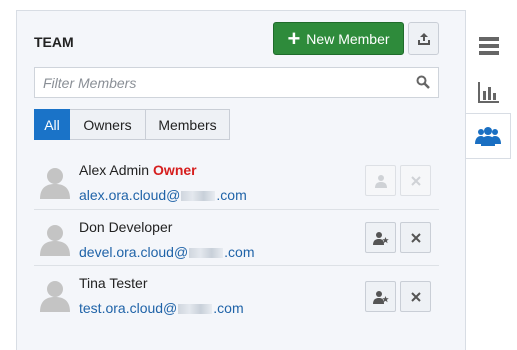 This screenshot has height=350, width=517. I want to click on member-row: Alex Admin Owner alex.ora.cloud@ .com, so click(236, 180).